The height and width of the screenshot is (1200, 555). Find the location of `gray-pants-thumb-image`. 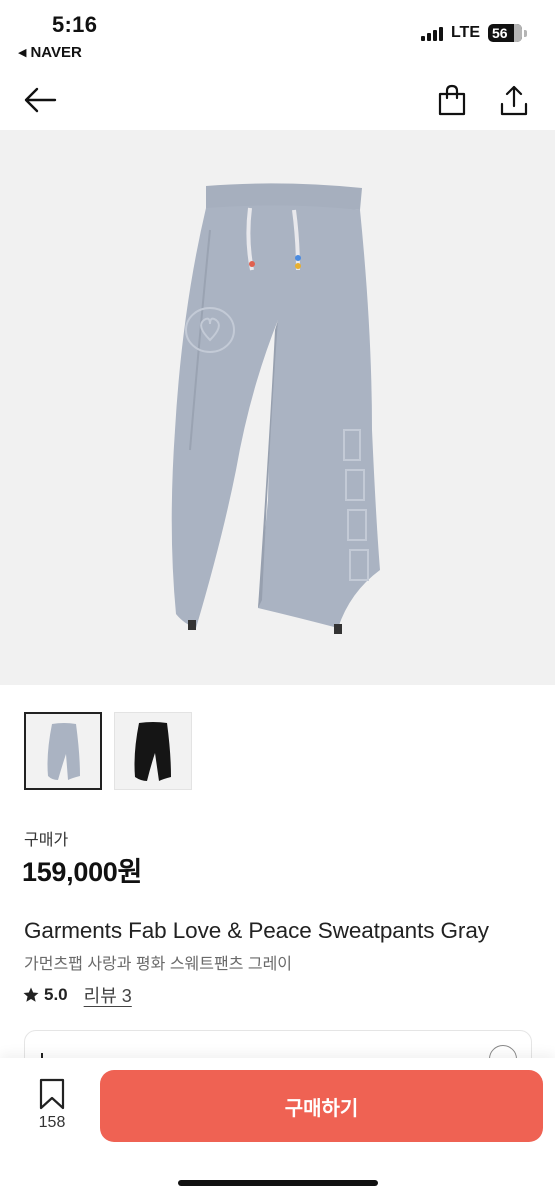

gray-pants-thumb-image is located at coordinates (63, 751).